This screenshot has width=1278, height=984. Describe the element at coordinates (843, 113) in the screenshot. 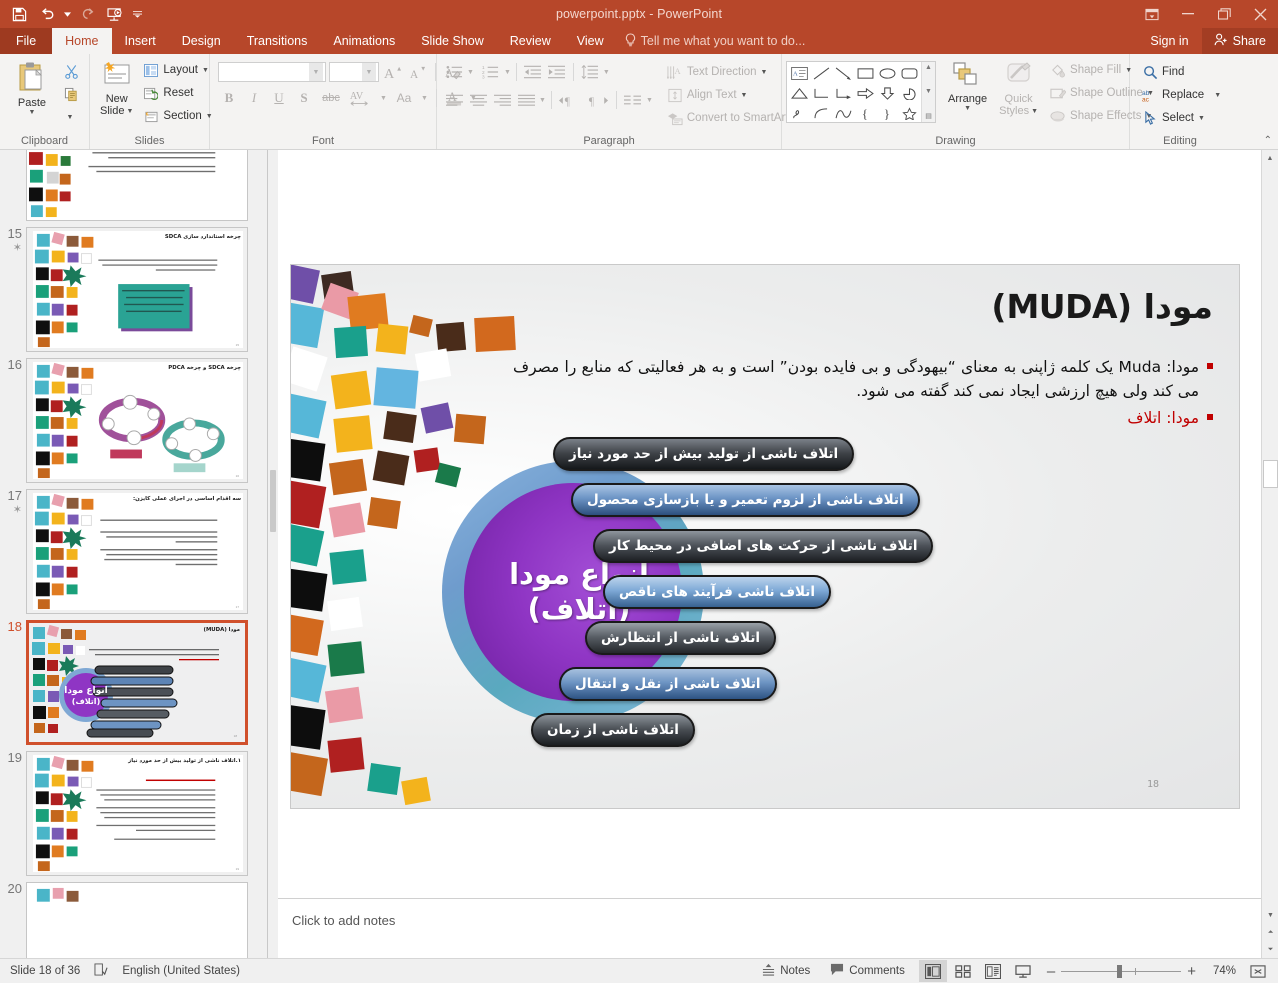

I see `shape-arc-icon` at that location.